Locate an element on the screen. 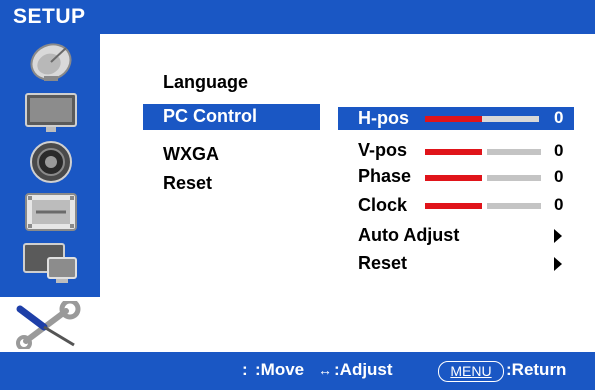  speaker-icon is located at coordinates (51, 162).